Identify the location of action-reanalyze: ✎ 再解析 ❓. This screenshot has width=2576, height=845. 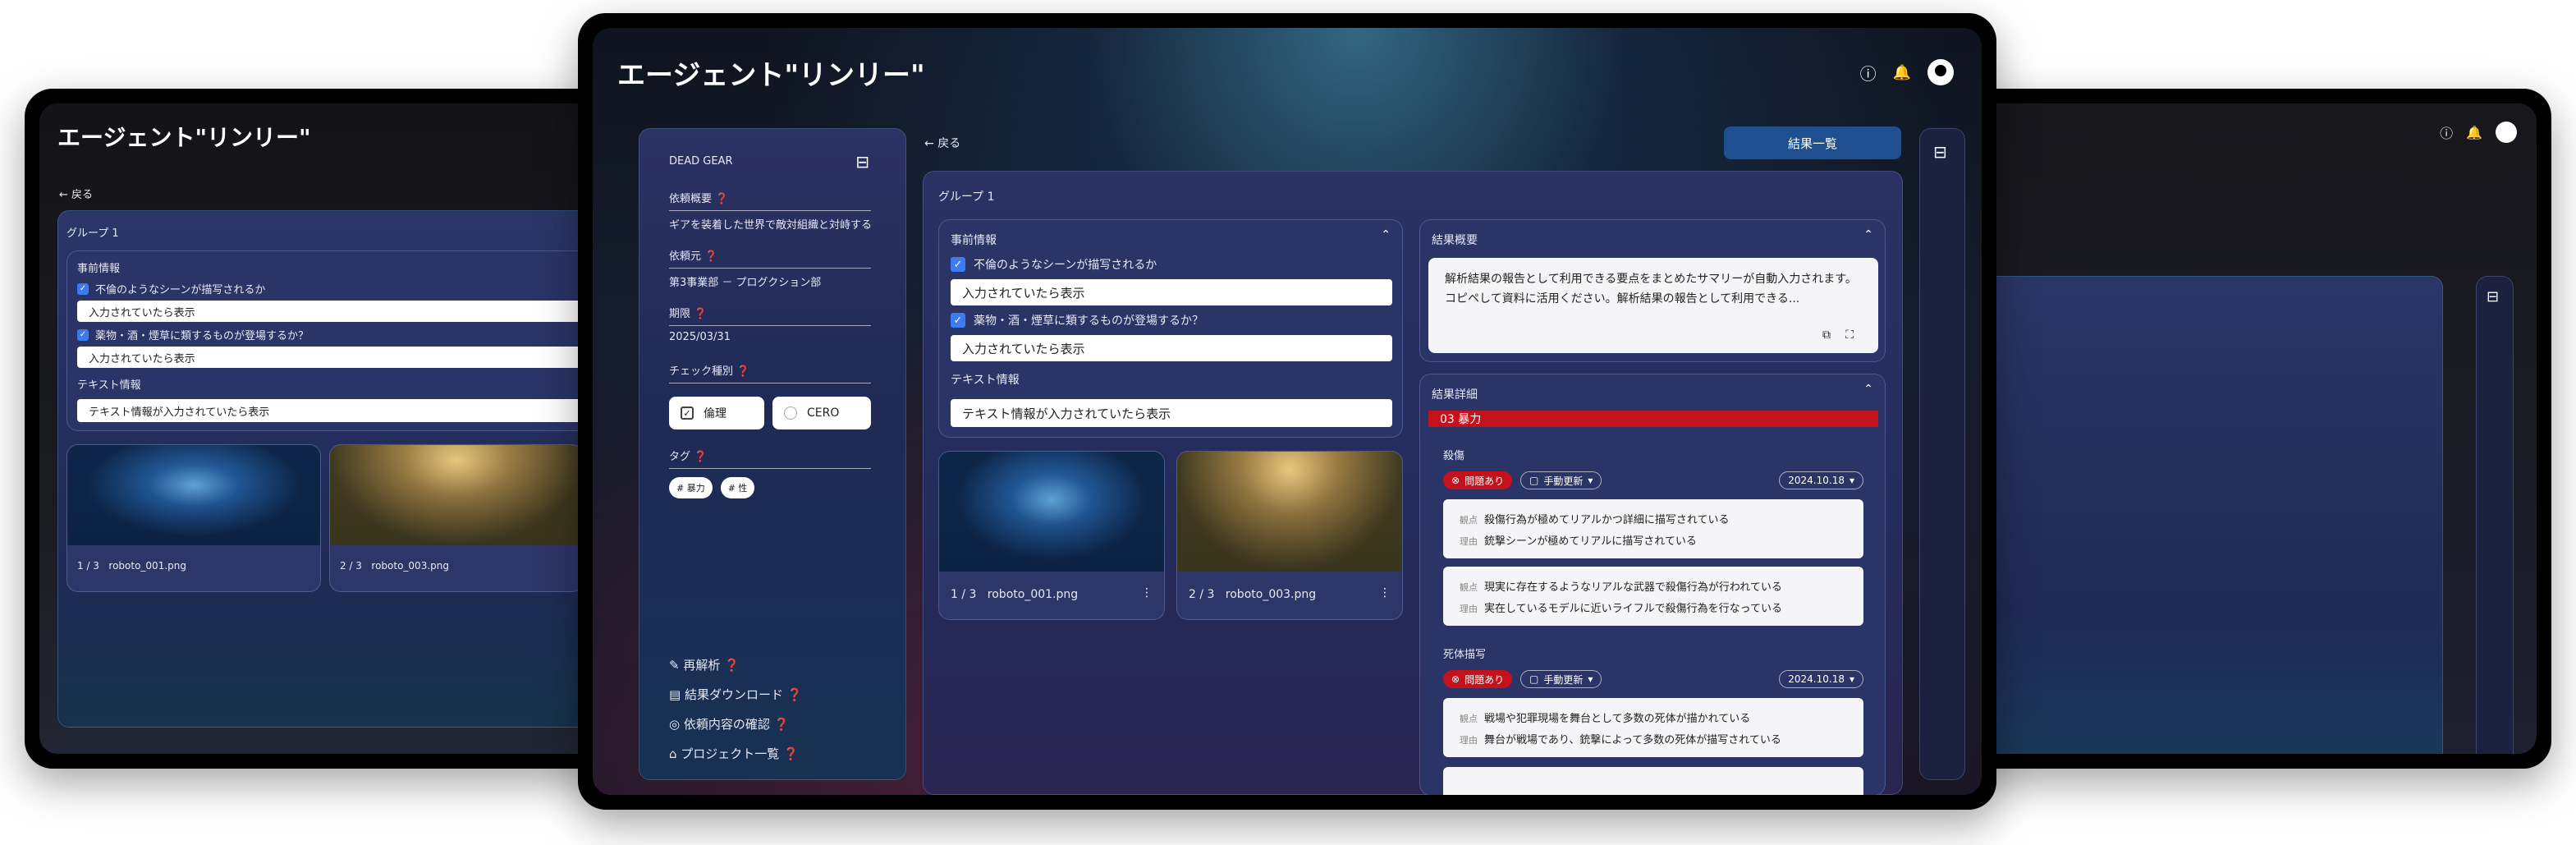
(704, 664).